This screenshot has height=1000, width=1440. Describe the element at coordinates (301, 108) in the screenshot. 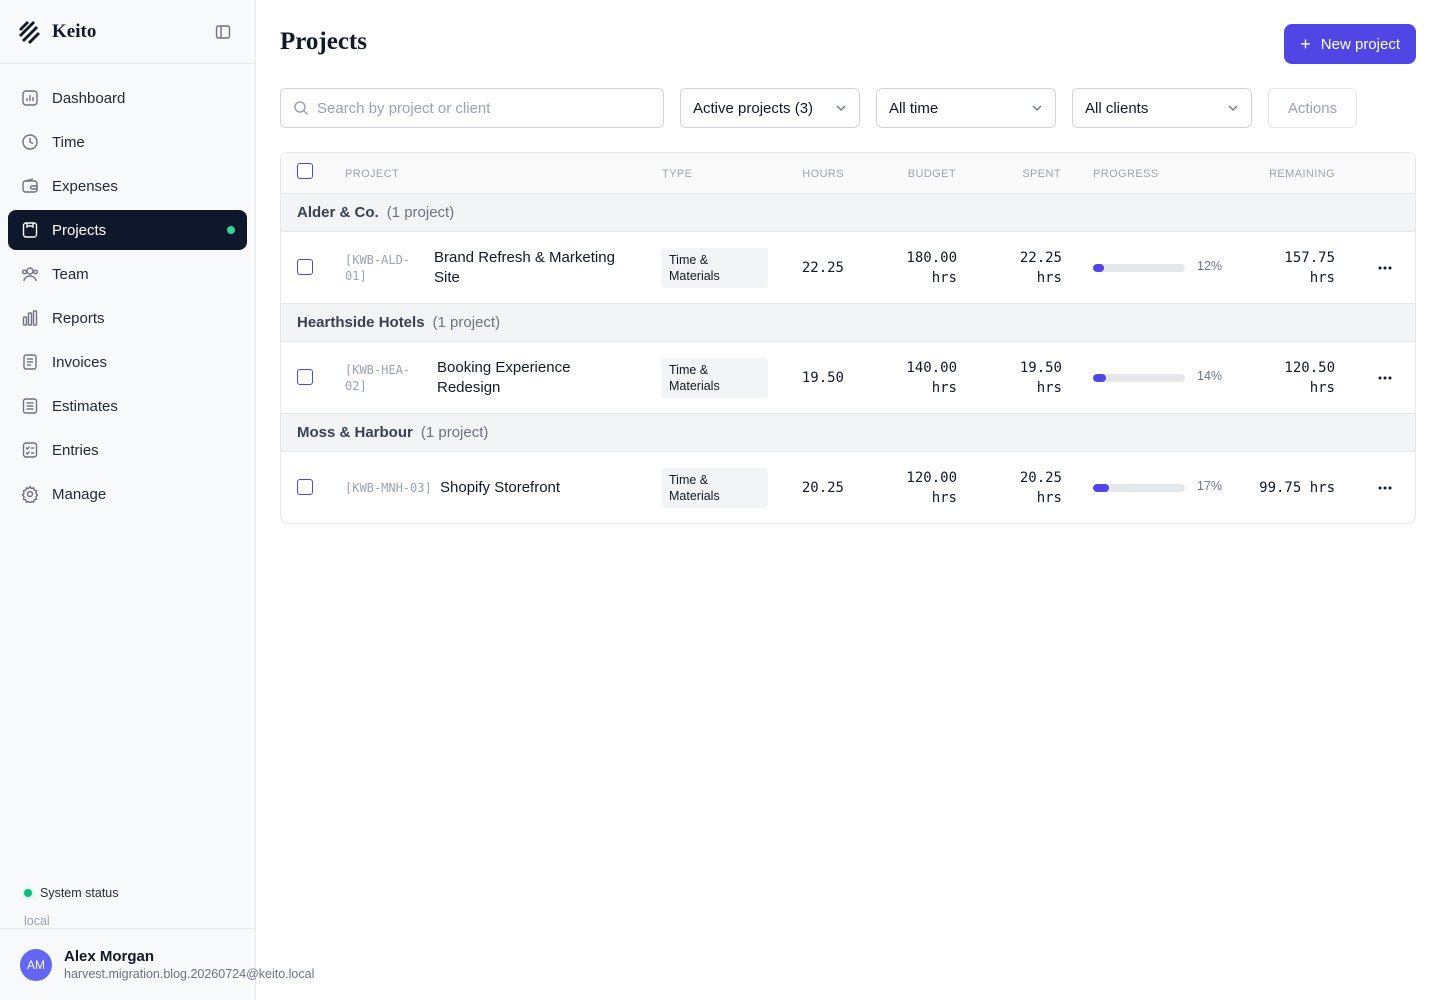

I see `search-icon` at that location.